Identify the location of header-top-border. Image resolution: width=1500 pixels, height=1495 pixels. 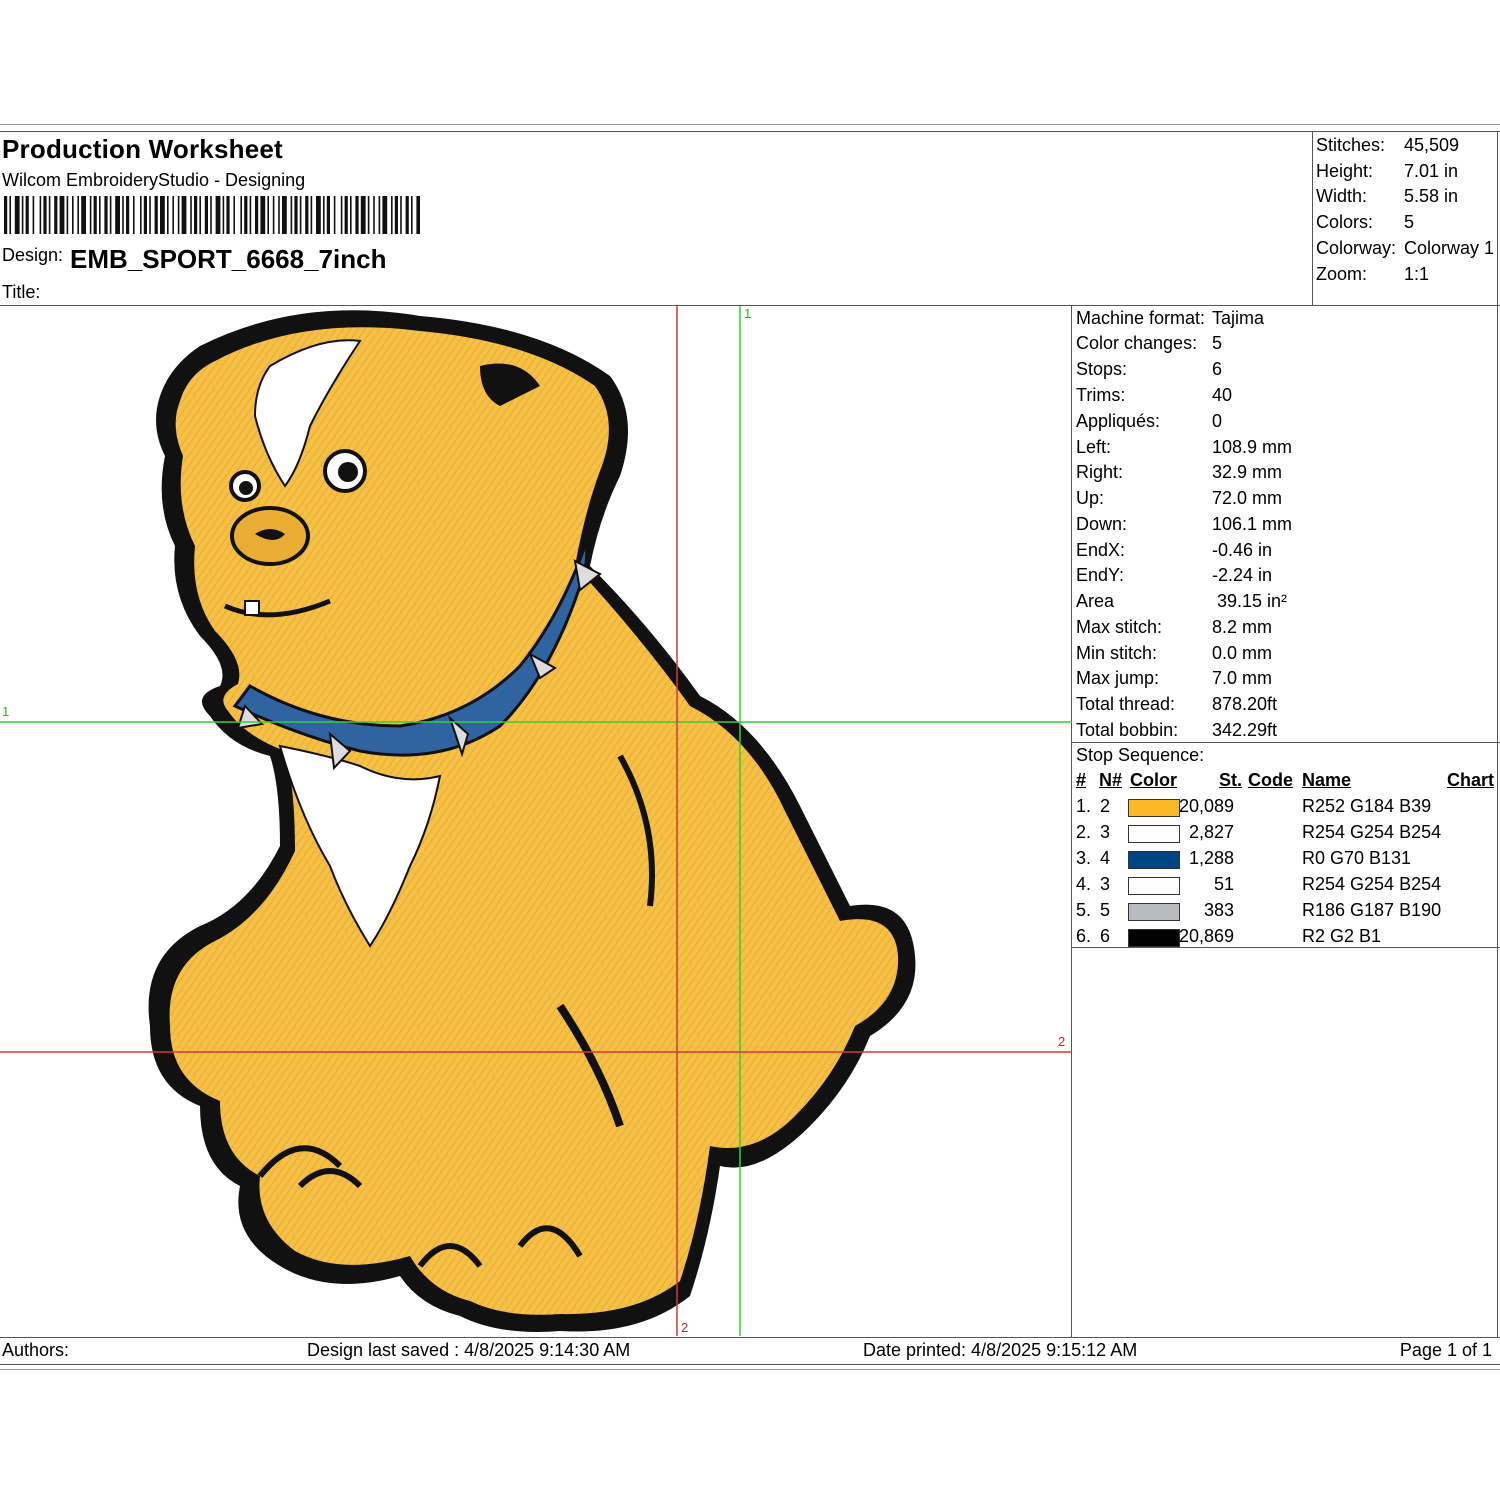
(750, 131).